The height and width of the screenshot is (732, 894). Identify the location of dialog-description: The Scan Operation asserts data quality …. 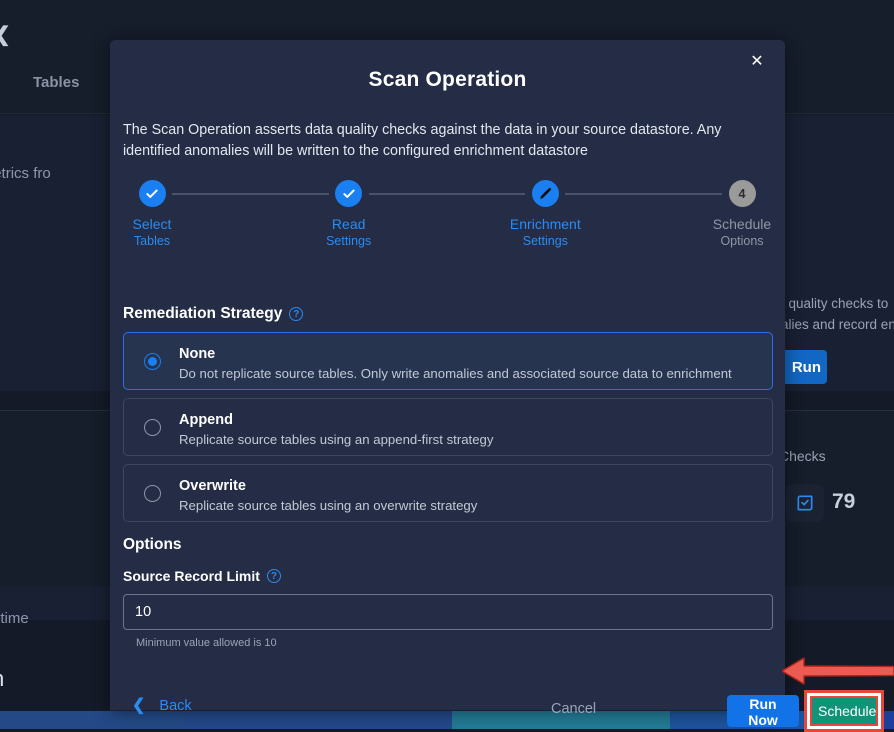
(448, 141).